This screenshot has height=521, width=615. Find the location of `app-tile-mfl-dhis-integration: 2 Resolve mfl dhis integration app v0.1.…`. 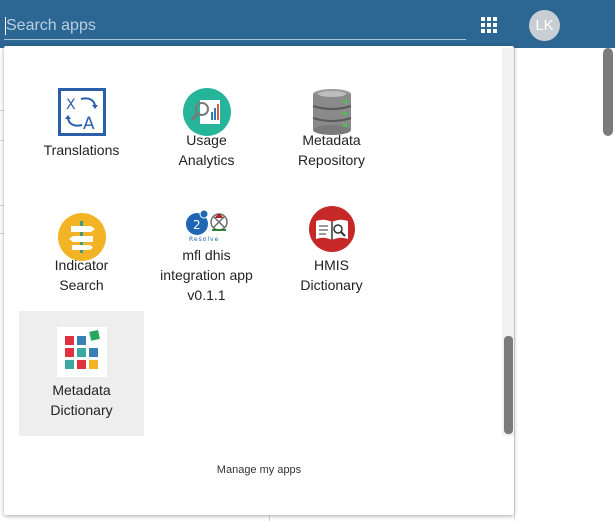

app-tile-mfl-dhis-integration: 2 Resolve mfl dhis integration app v0.1.… is located at coordinates (206, 258).